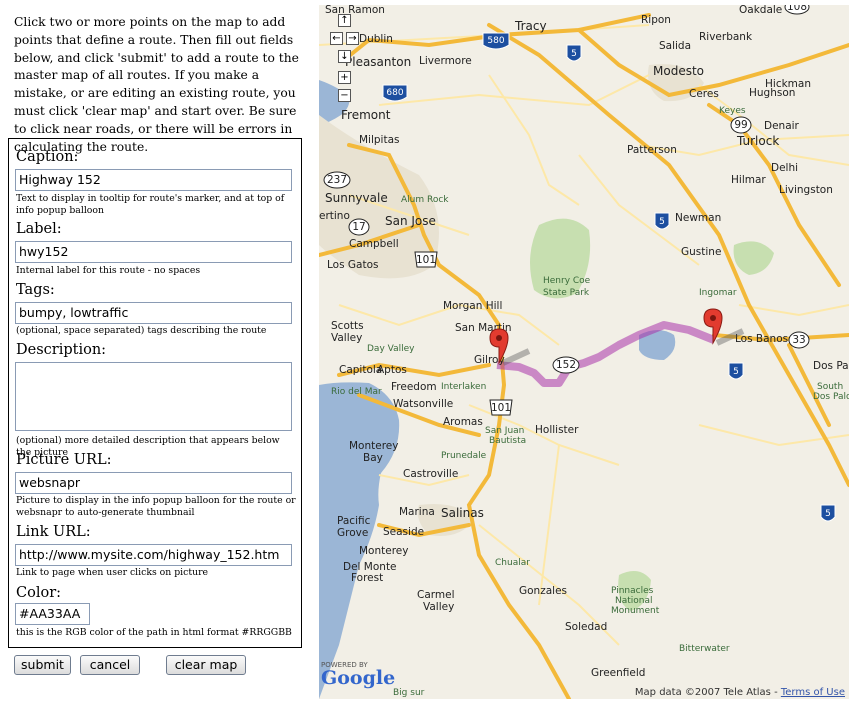  What do you see at coordinates (344, 20) in the screenshot?
I see `pan-up-button: ↑` at bounding box center [344, 20].